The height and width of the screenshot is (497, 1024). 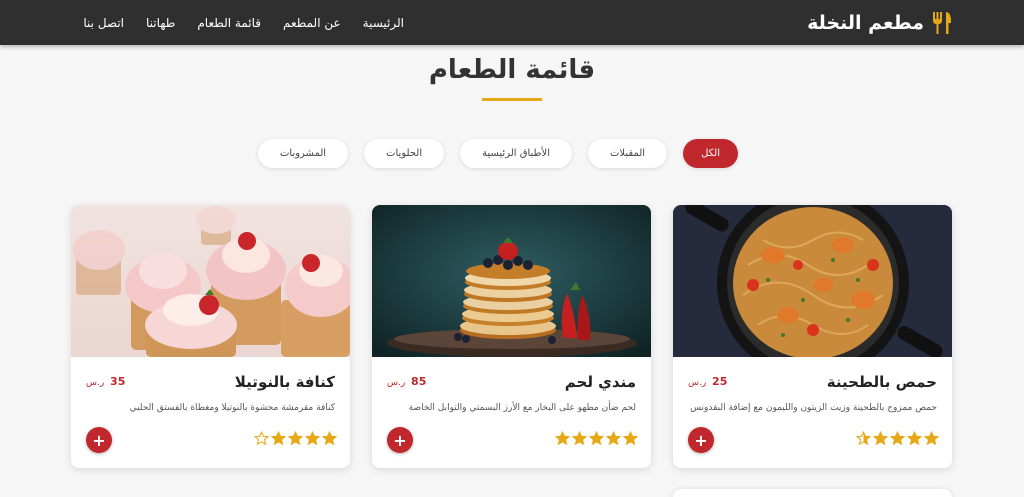 I want to click on nav-contact: اتصل بنا, so click(x=103, y=23).